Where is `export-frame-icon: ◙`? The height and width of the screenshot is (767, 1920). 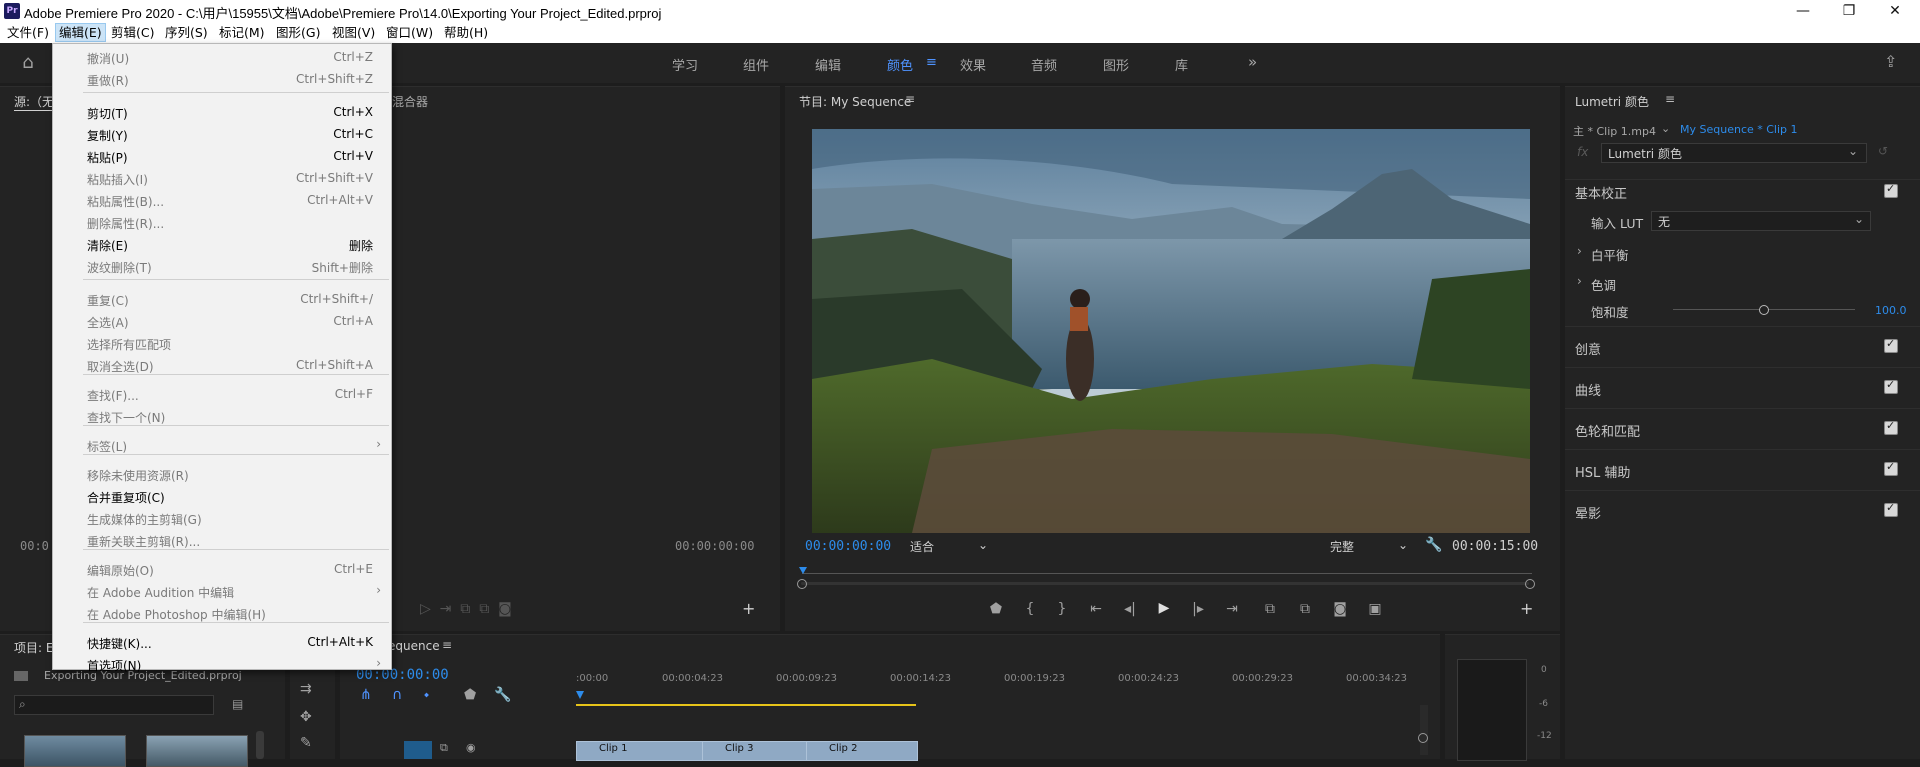 export-frame-icon: ◙ is located at coordinates (1340, 609).